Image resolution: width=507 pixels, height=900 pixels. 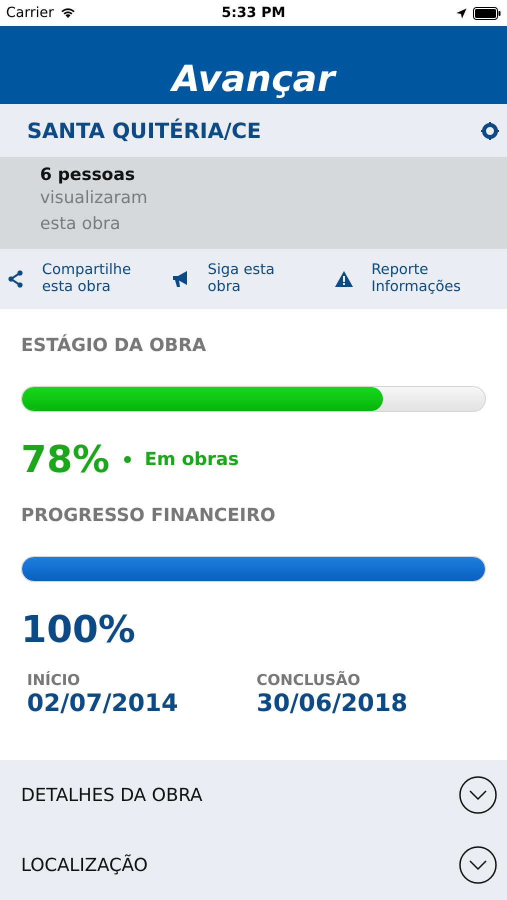 I want to click on project-title: SANTA QUITÉRIA/CE, so click(x=144, y=130).